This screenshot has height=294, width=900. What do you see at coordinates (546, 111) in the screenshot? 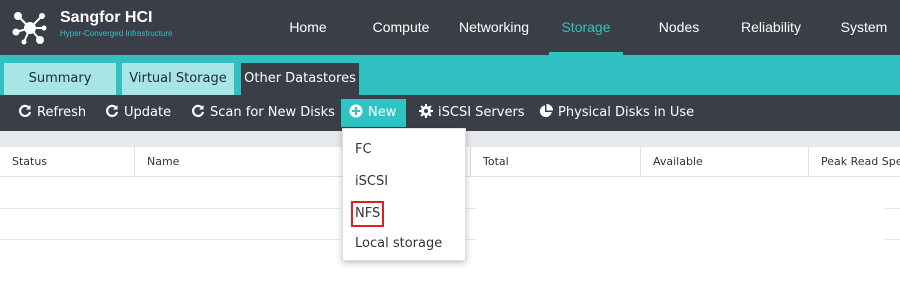
I see `pie-chart-icon` at bounding box center [546, 111].